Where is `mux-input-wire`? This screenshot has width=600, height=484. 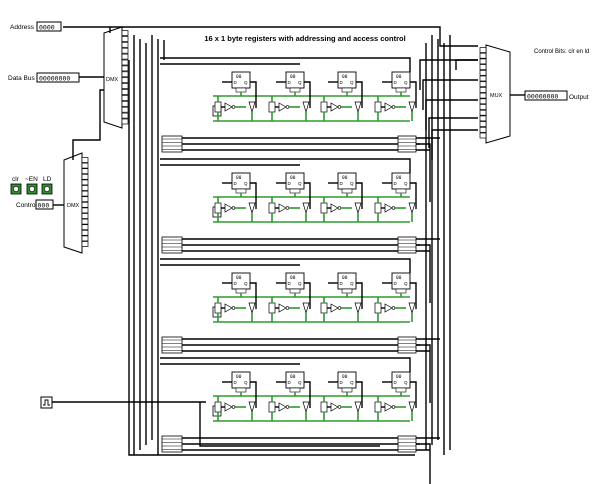 mux-input-wire is located at coordinates (466, 64).